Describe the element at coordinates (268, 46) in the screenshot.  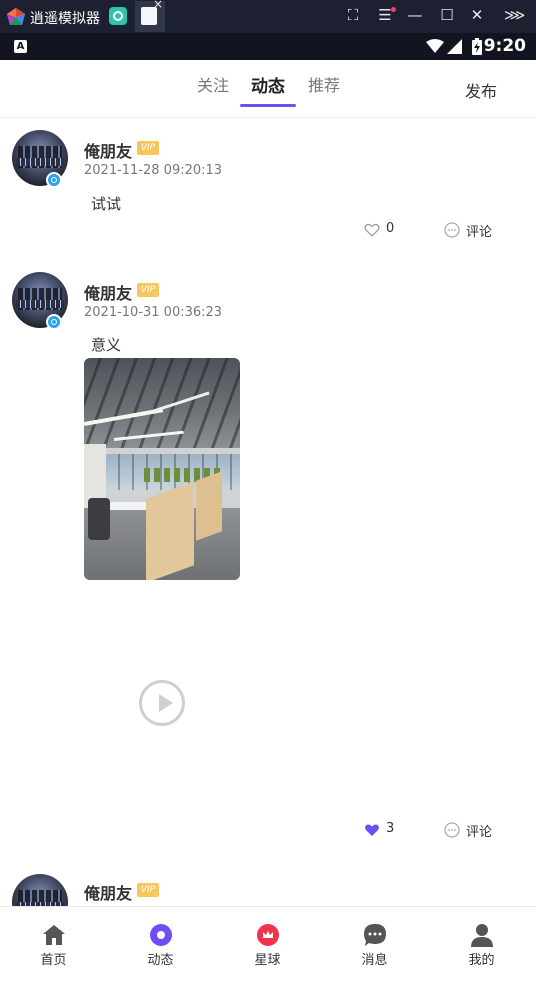
I see `status-bar: A 9:20` at that location.